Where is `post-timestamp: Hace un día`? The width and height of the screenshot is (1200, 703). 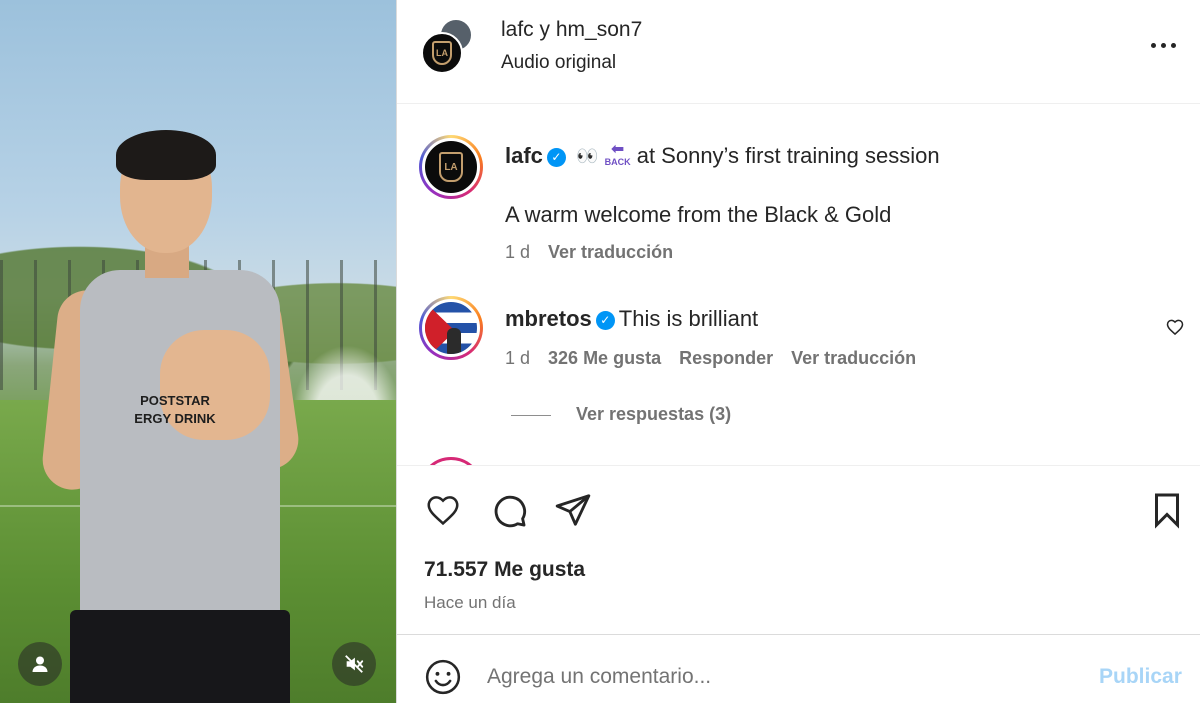 post-timestamp: Hace un día is located at coordinates (470, 603).